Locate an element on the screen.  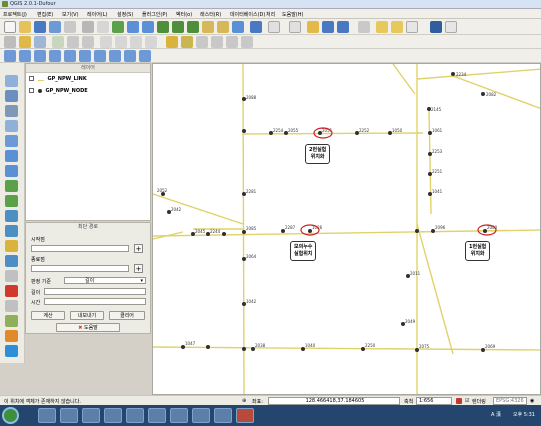
zoom-in-icon is located at coordinates (133, 27).